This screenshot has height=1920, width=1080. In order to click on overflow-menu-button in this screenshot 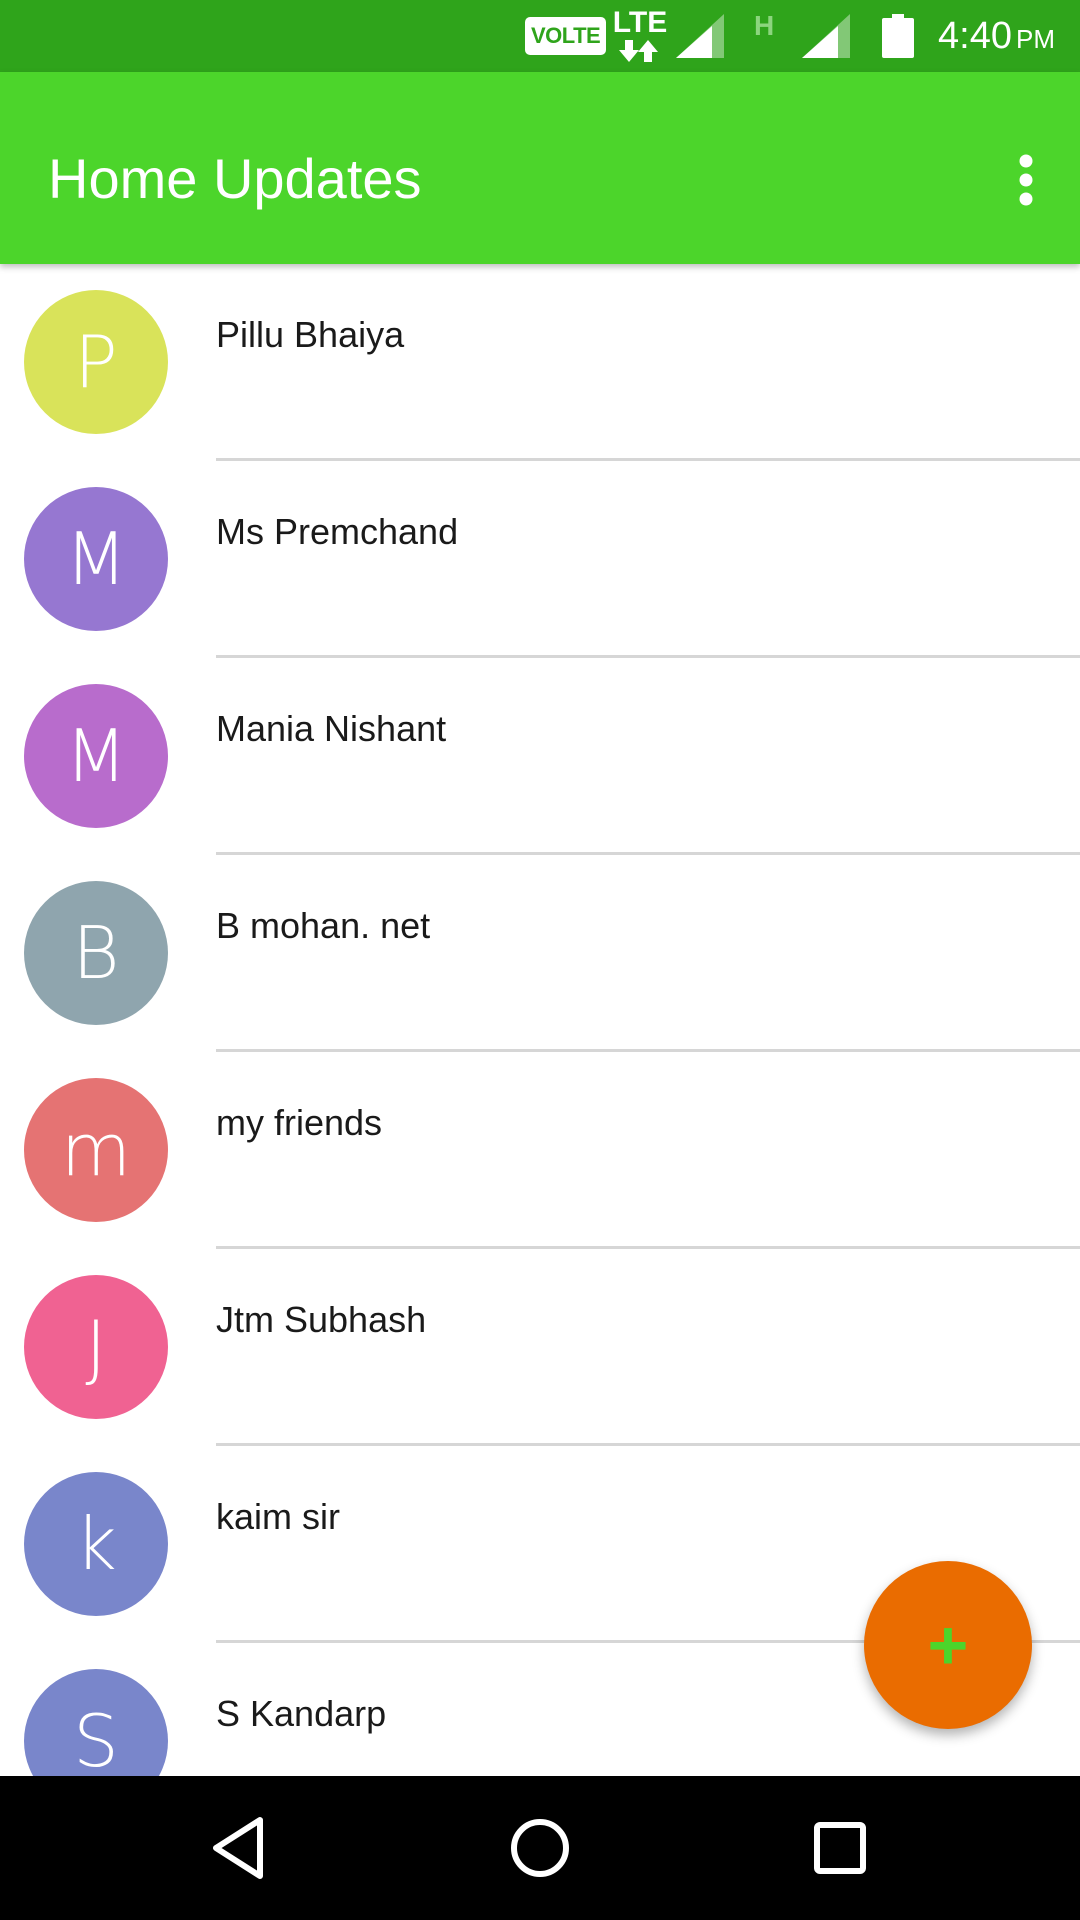, I will do `click(1026, 180)`.